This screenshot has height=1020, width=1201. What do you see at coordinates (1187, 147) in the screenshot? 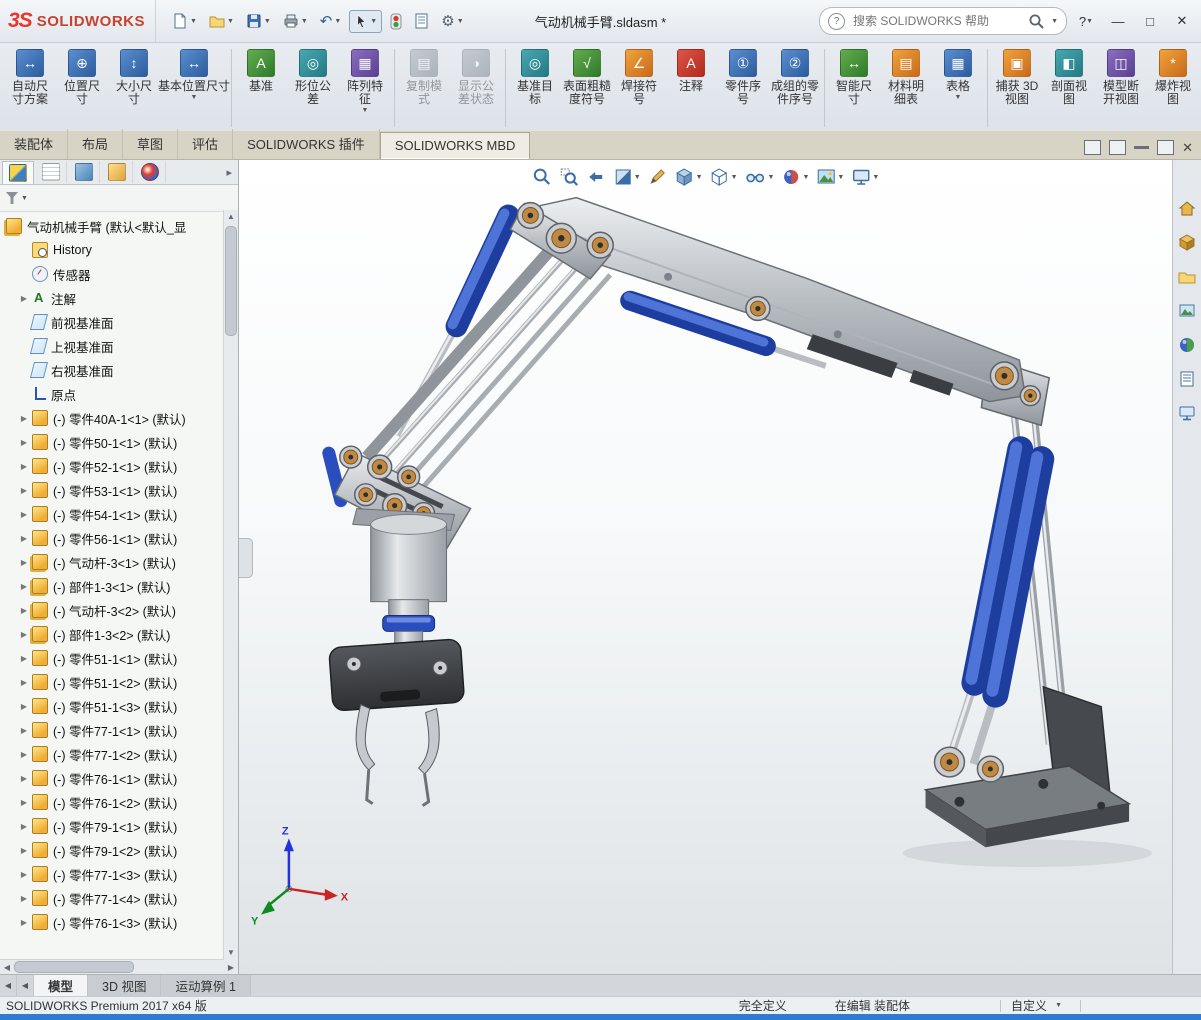
I see `close-document-icon: ✕` at bounding box center [1187, 147].